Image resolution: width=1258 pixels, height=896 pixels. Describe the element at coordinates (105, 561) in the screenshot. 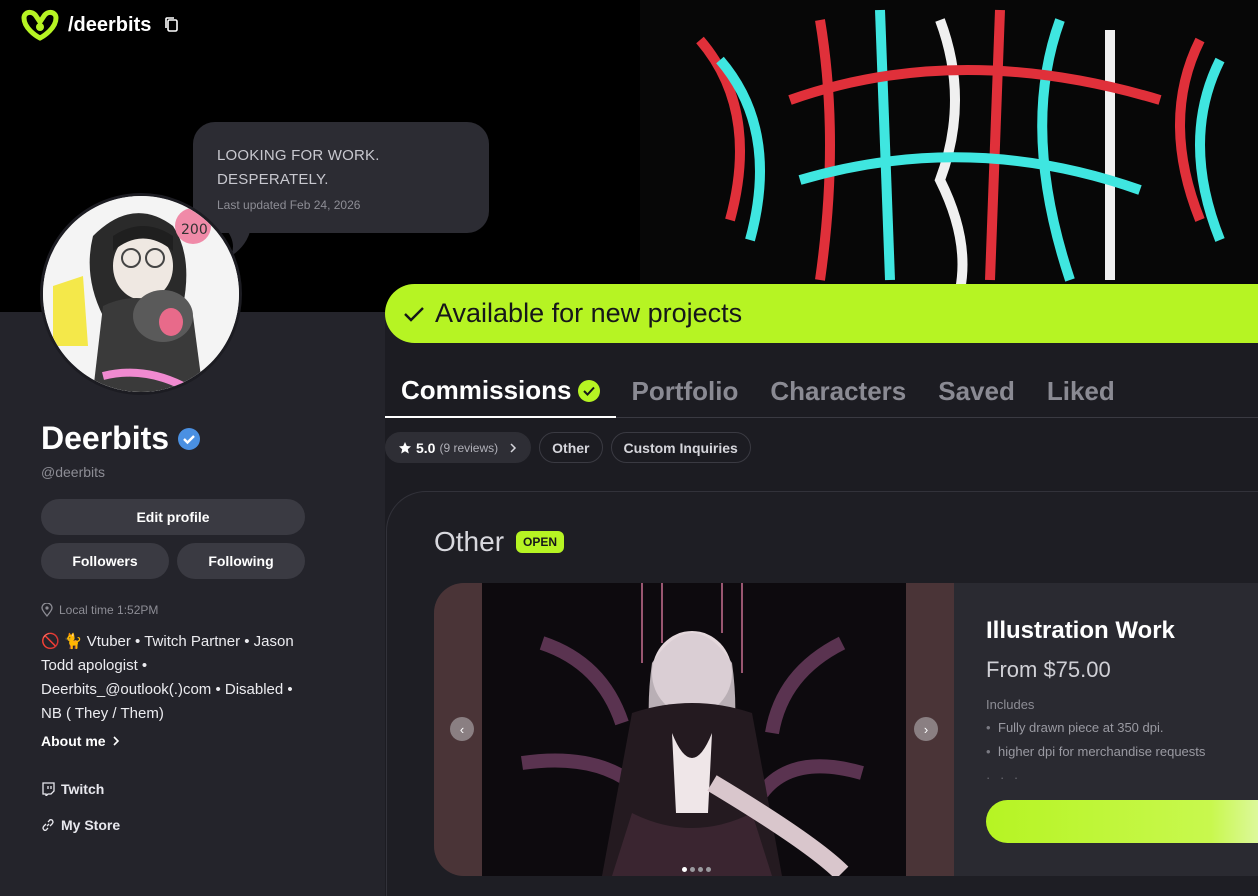

I see `followers-button: Followers` at that location.